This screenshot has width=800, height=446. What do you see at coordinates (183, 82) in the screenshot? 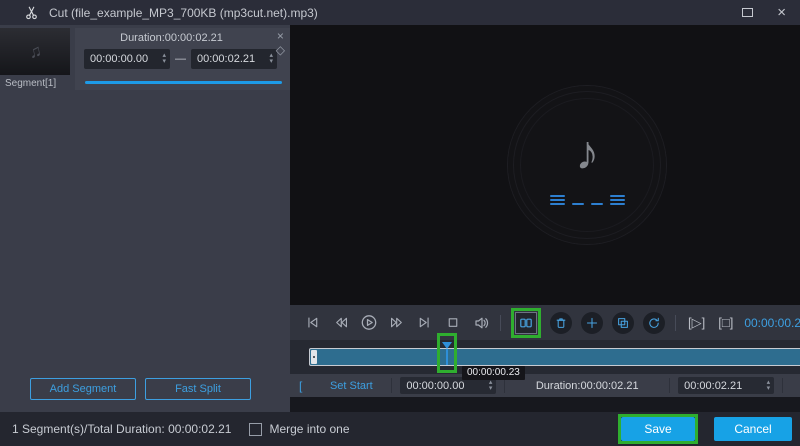
I see `segment-progress-bar` at bounding box center [183, 82].